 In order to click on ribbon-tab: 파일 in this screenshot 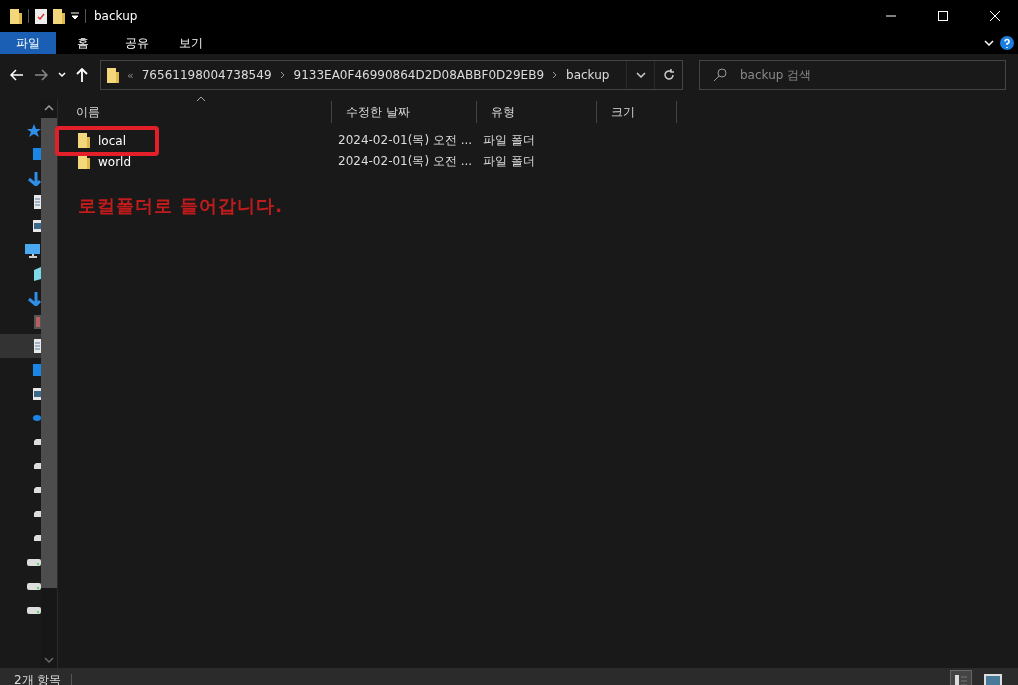, I will do `click(28, 43)`.